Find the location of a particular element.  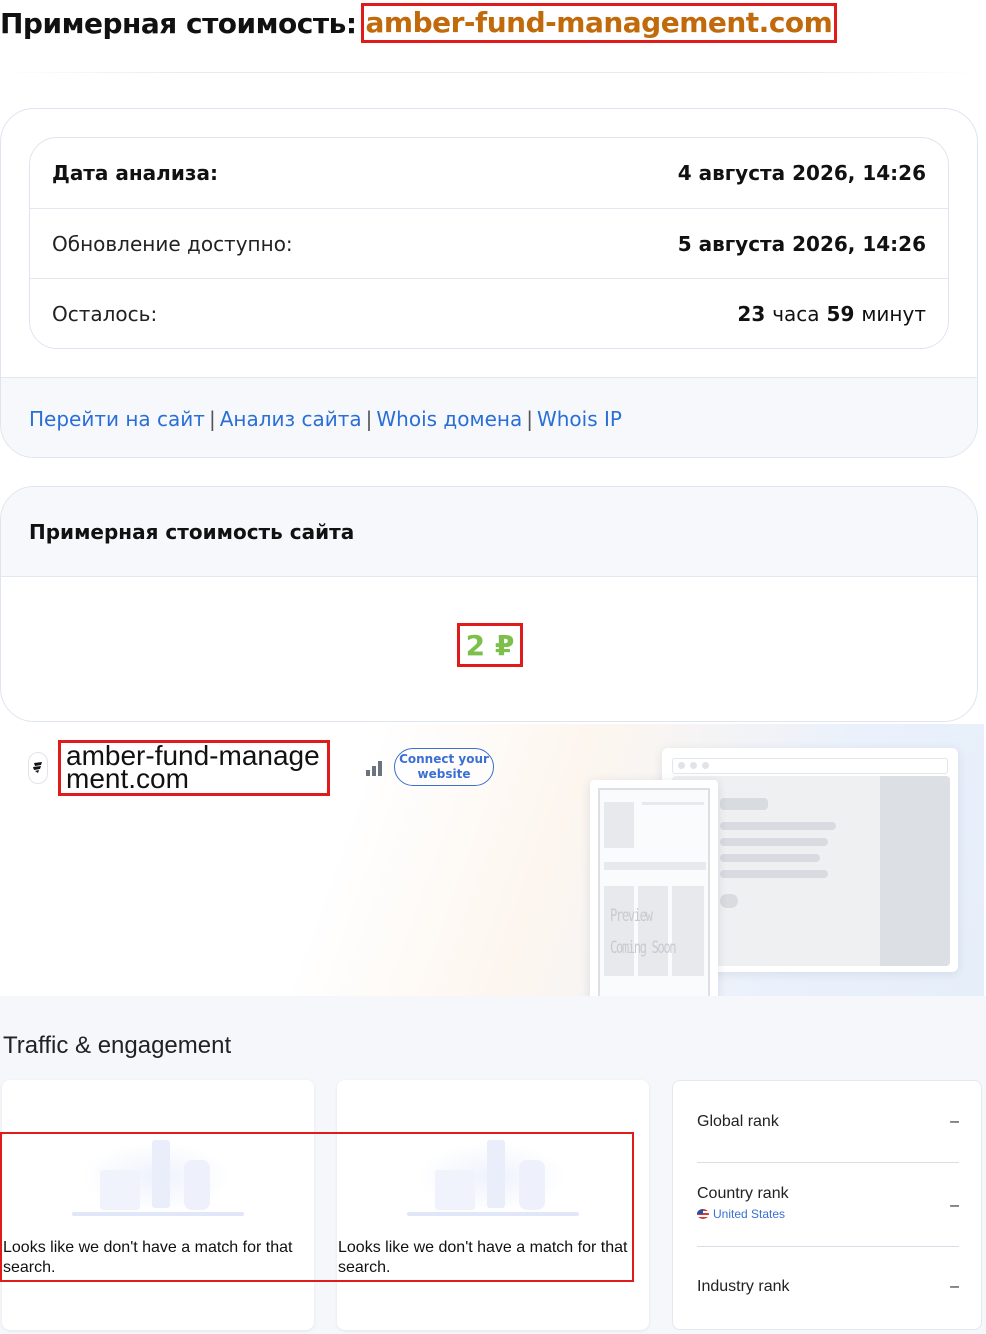

similarweb-domain: amber-fund-management.com is located at coordinates (194, 768).